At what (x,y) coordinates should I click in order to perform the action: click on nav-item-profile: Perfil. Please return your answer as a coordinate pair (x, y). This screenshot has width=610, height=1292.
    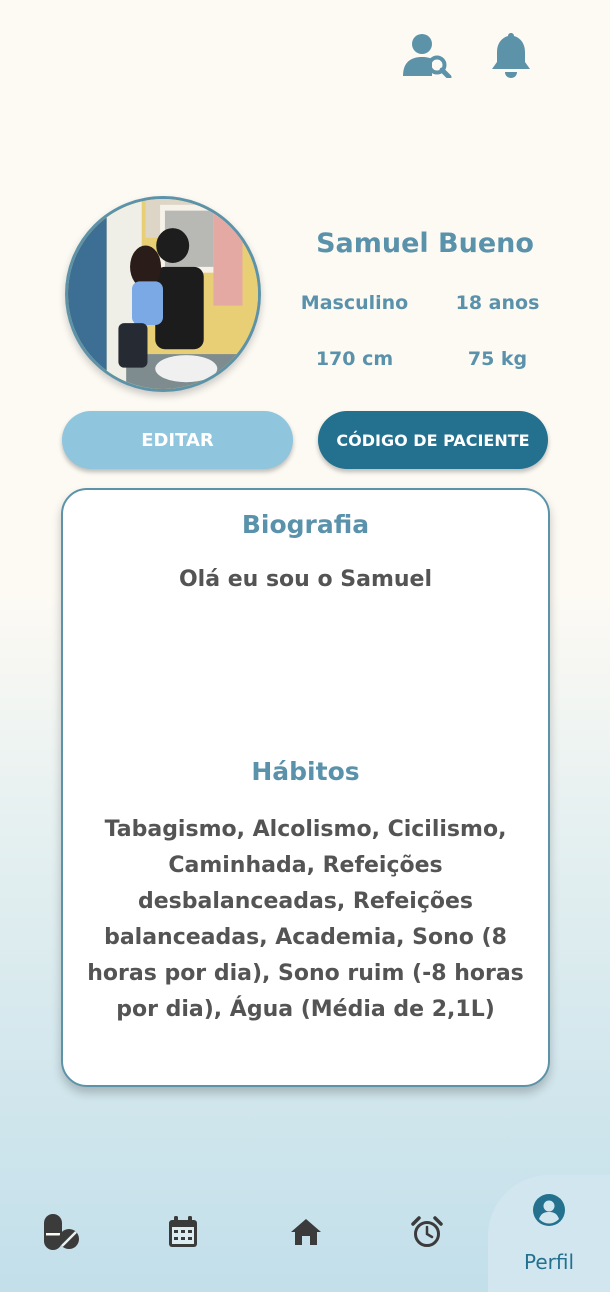
    Looking at the image, I should click on (549, 1233).